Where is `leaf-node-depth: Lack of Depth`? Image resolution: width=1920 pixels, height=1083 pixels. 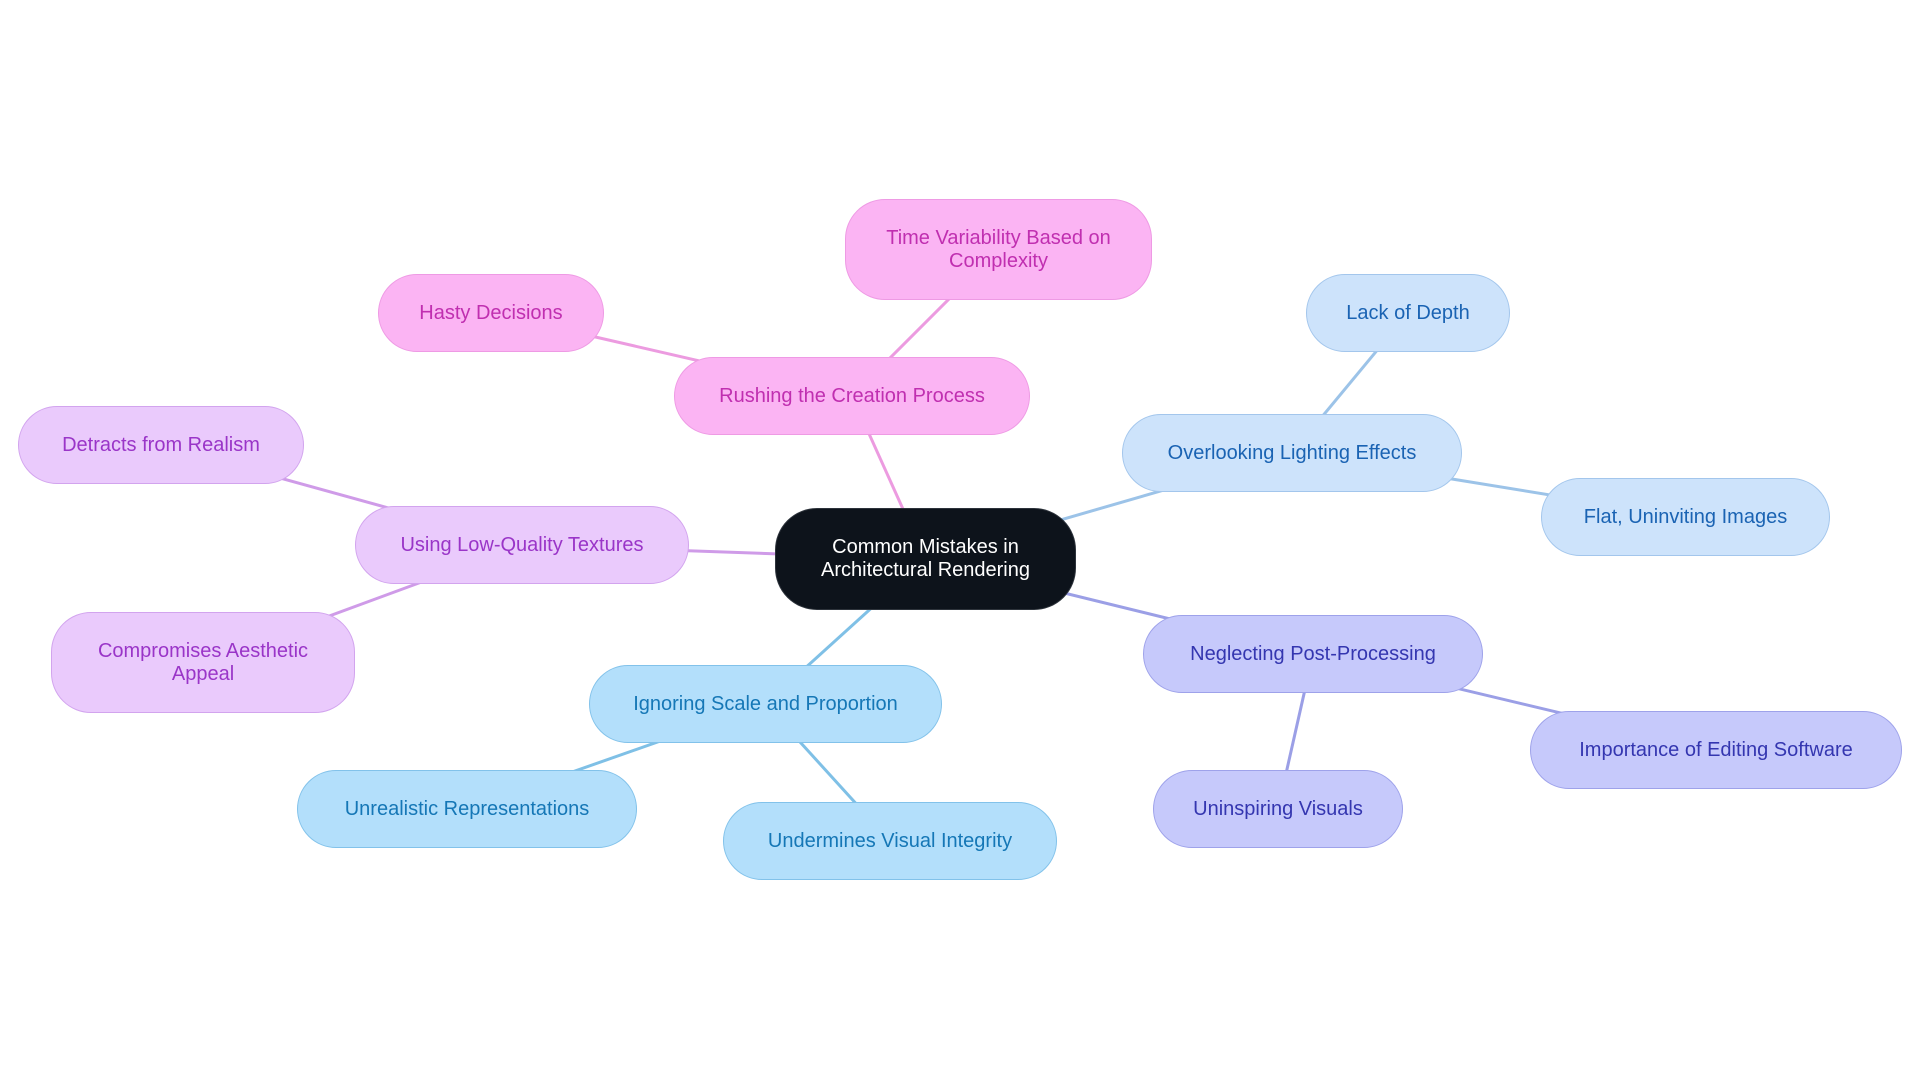 leaf-node-depth: Lack of Depth is located at coordinates (1408, 313).